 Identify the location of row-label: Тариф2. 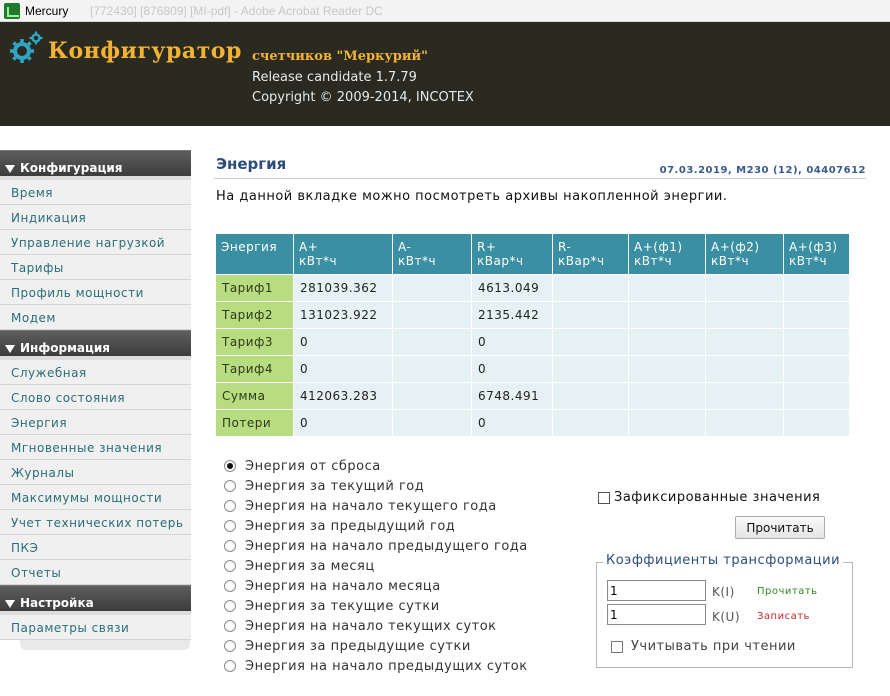
(254, 315).